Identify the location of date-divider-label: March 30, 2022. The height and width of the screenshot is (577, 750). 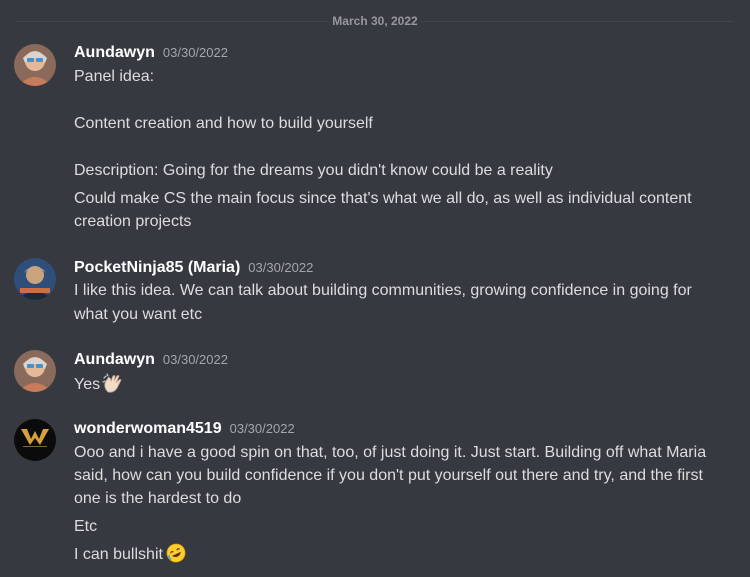
(375, 21).